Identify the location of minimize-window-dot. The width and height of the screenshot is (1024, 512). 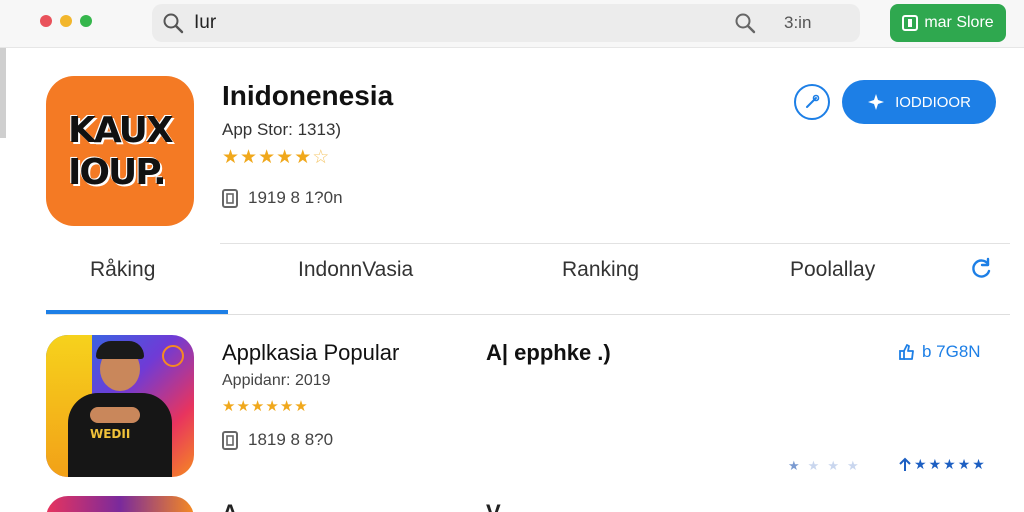
(66, 21).